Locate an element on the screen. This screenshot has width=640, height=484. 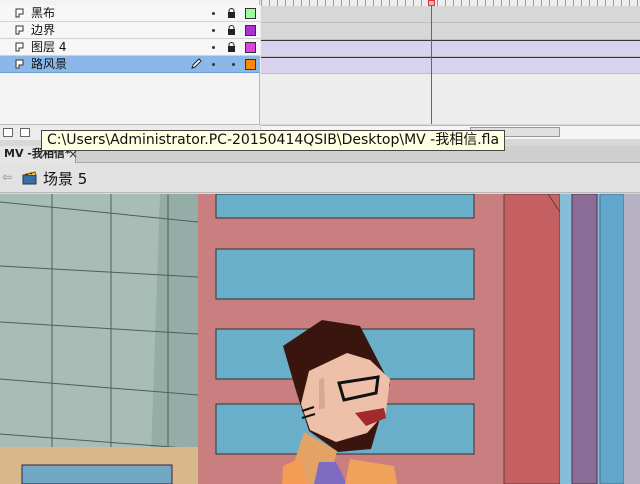
layer-row-1: 边界 is located at coordinates (130, 30).